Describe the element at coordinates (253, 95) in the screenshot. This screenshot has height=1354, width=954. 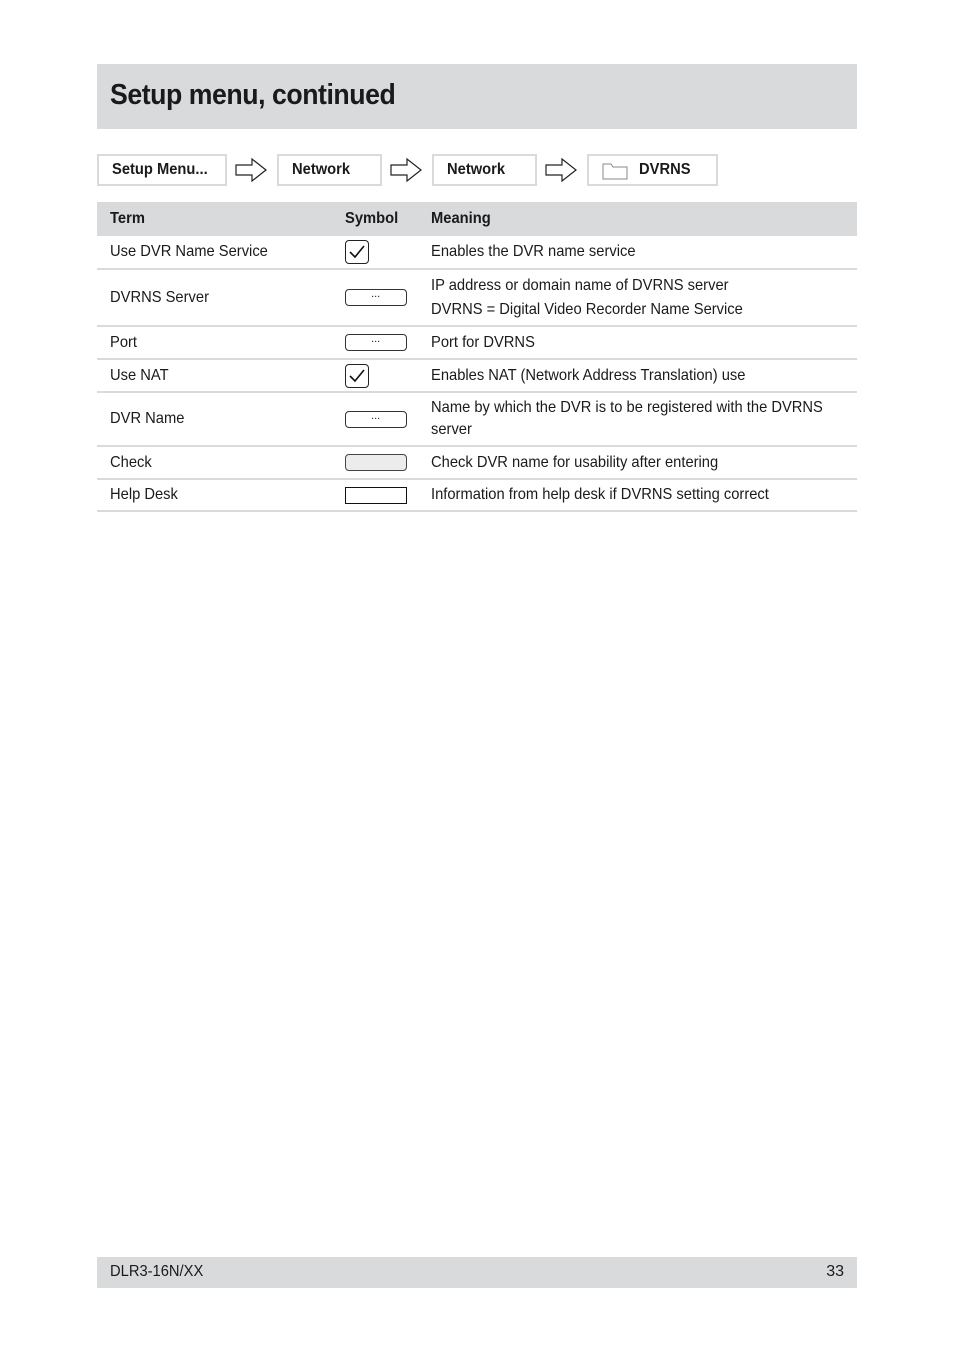
I see `page-title: Setup menu, continued` at that location.